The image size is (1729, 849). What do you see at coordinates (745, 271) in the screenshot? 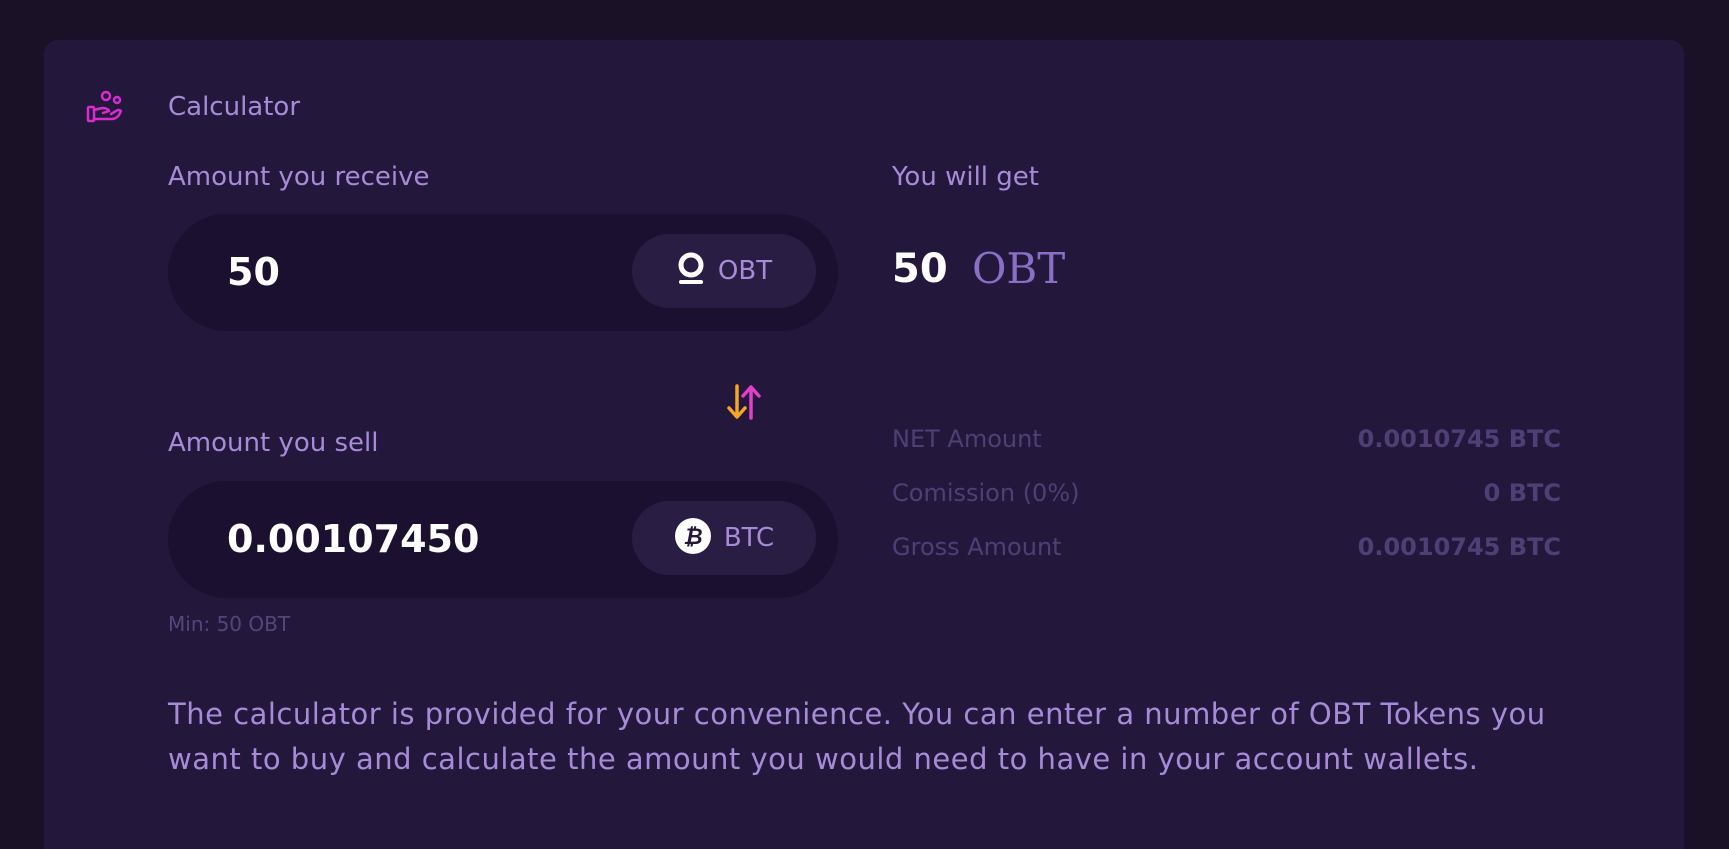
I see `receive-currency-label: OBT` at bounding box center [745, 271].